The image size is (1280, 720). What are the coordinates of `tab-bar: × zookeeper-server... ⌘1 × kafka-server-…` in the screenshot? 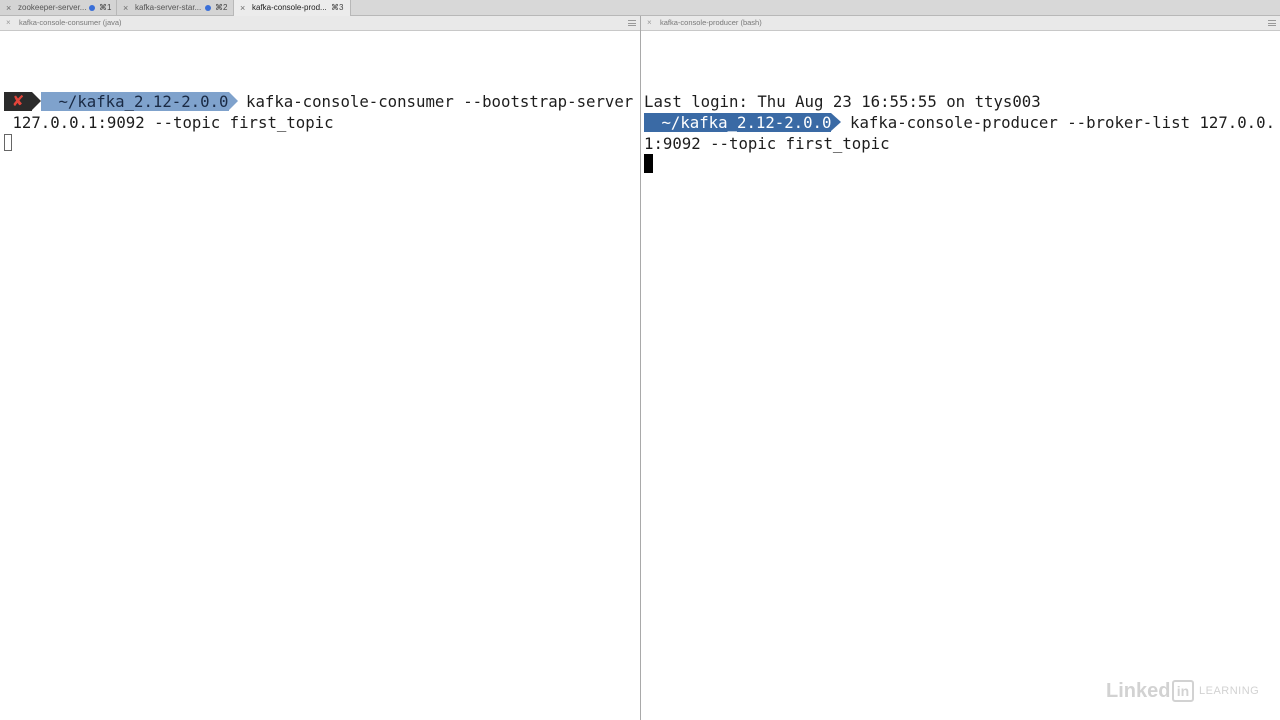 It's located at (640, 8).